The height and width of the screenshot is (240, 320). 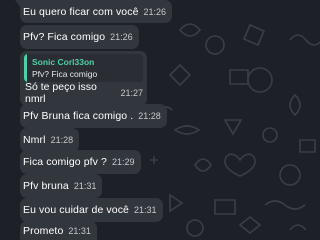 What do you see at coordinates (131, 93) in the screenshot?
I see `message-time: 21:27` at bounding box center [131, 93].